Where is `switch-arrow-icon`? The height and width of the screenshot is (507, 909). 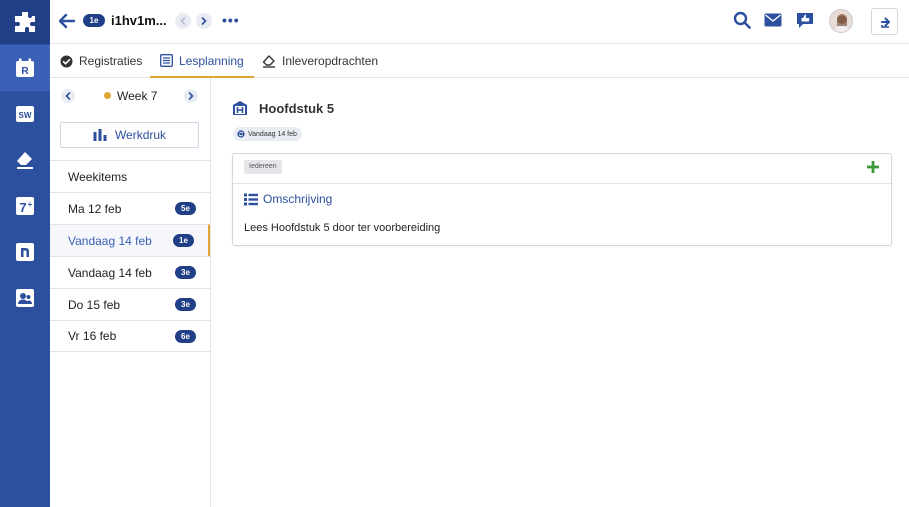 switch-arrow-icon is located at coordinates (884, 21).